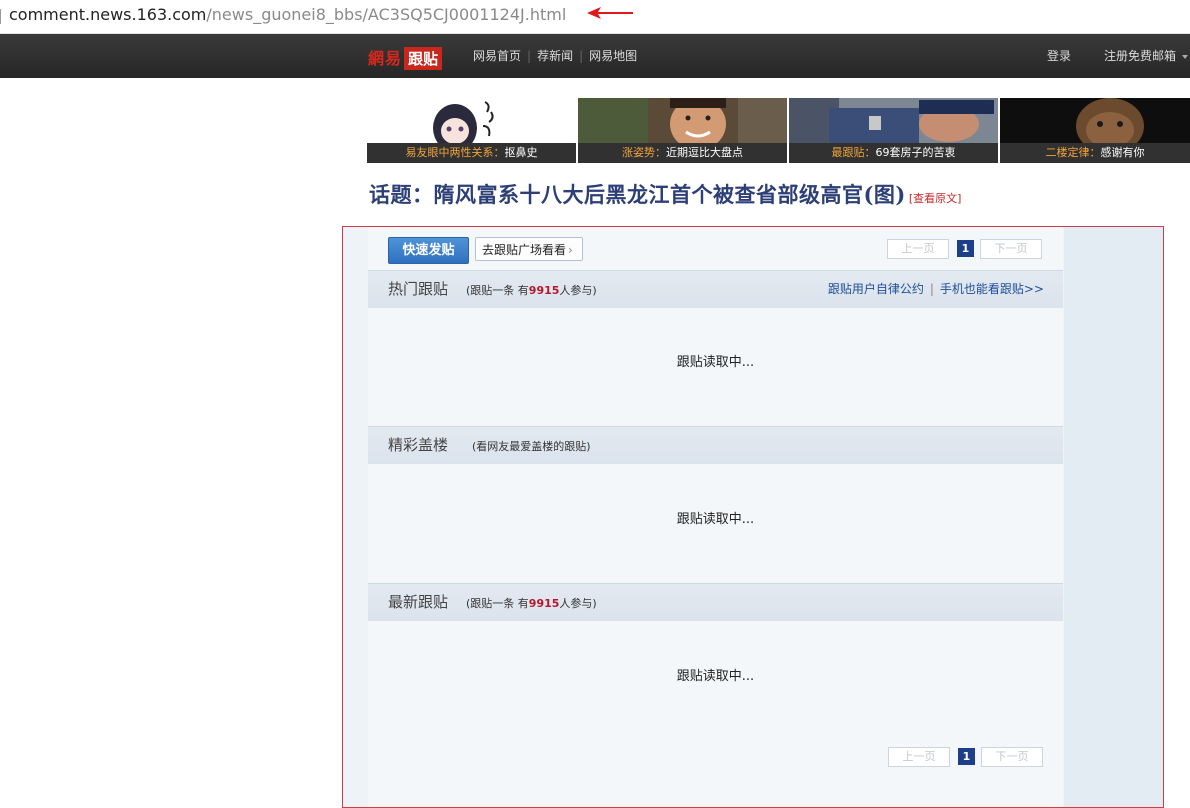 Image resolution: width=1190 pixels, height=808 pixels. I want to click on promo-caption-2: 涨姿势：近期逗比大盘点, so click(682, 153).